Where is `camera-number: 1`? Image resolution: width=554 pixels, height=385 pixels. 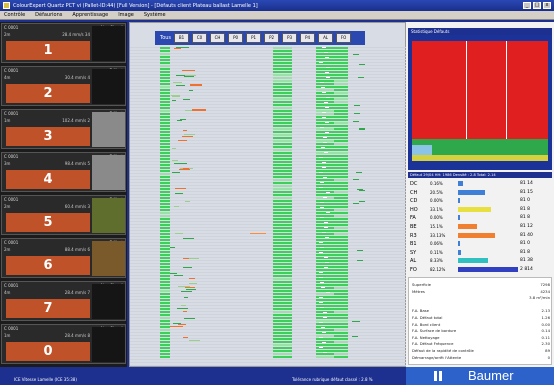 camera-number: 1 is located at coordinates (48, 50).